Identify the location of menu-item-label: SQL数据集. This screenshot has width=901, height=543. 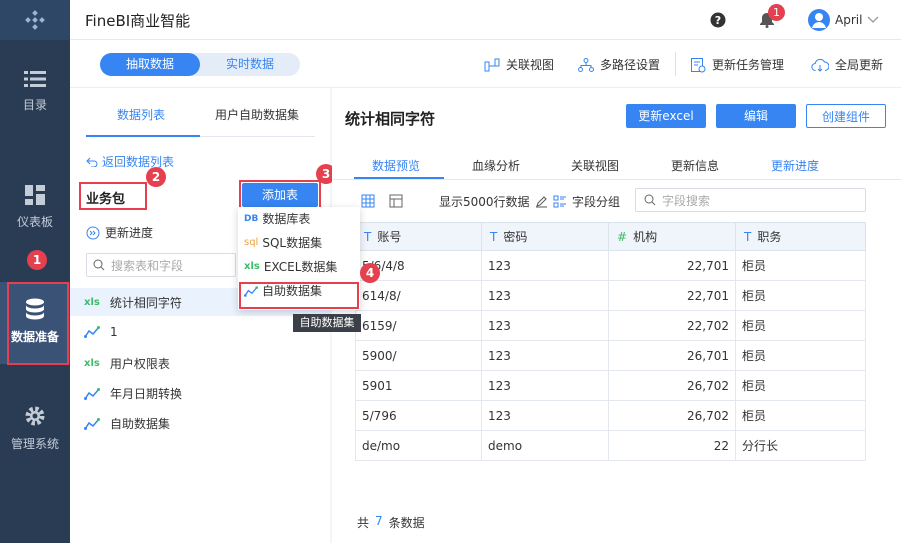
(292, 243).